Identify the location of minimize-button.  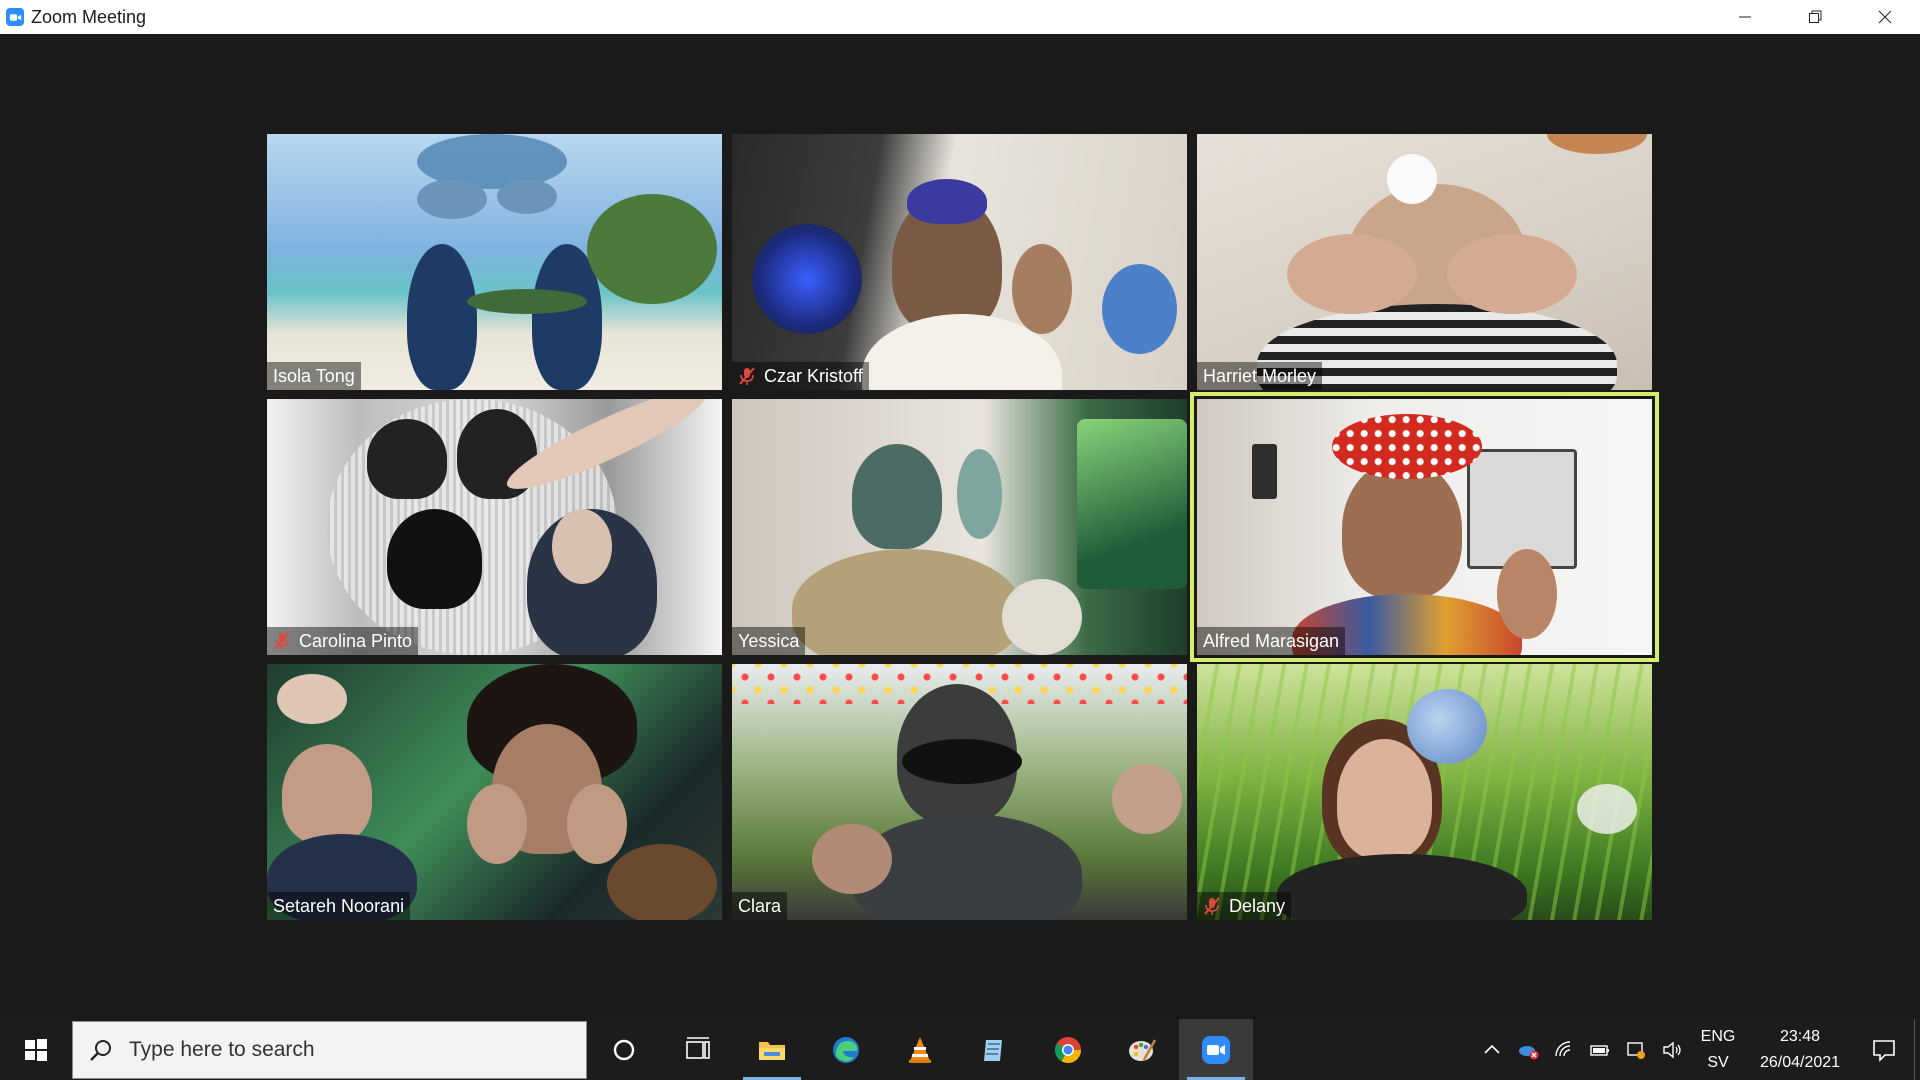
(1745, 17).